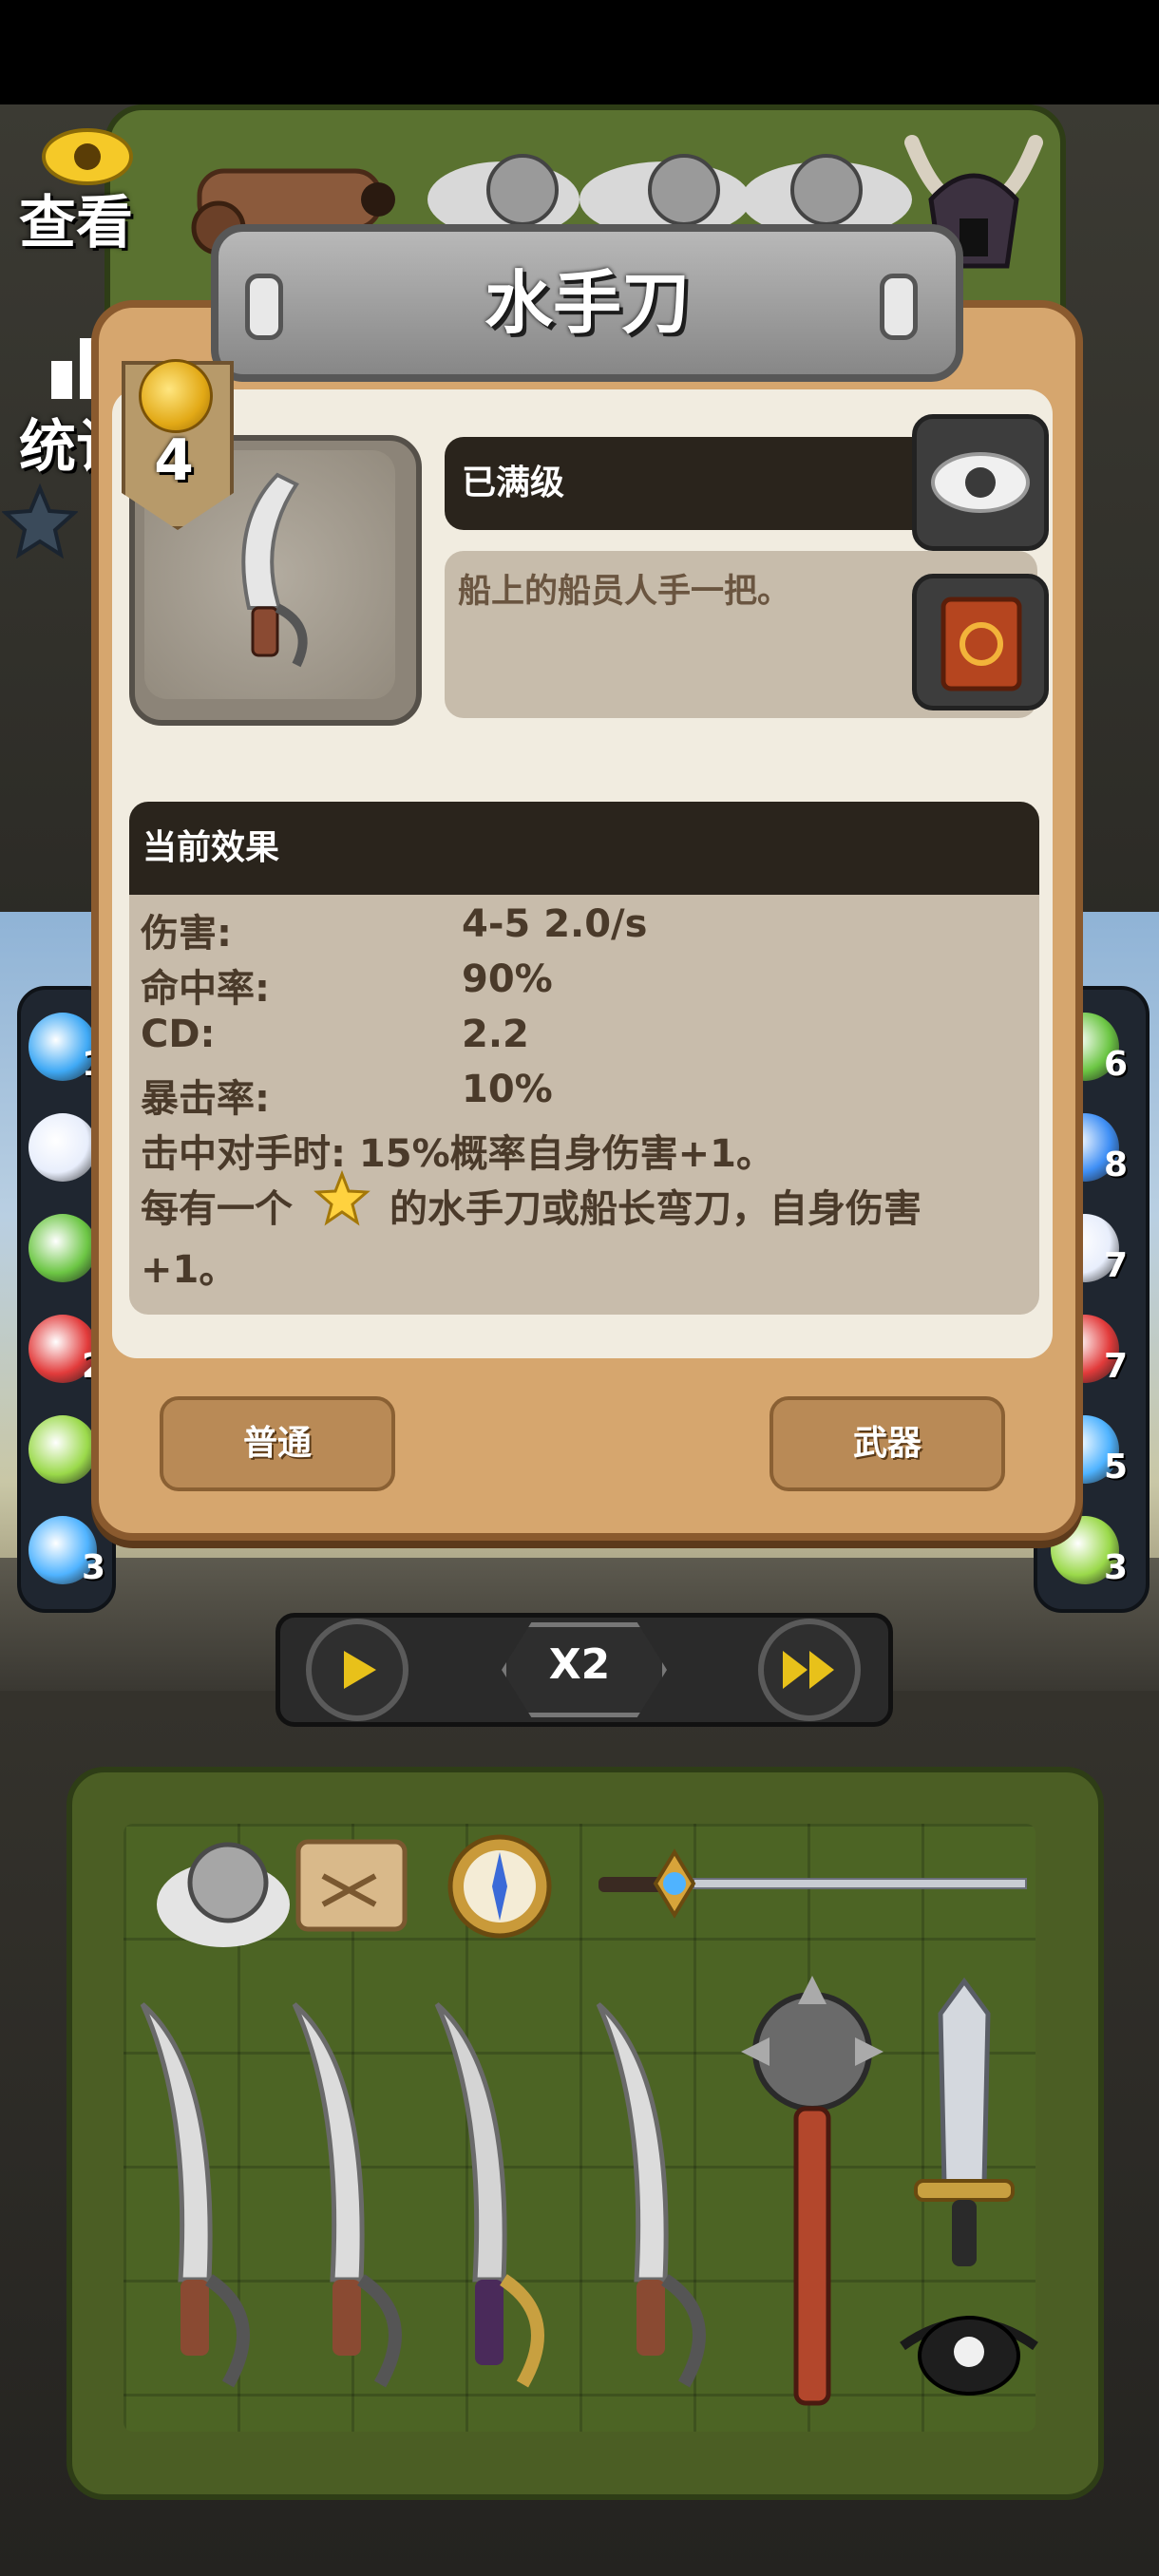  What do you see at coordinates (342, 1198) in the screenshot?
I see `star-icon` at bounding box center [342, 1198].